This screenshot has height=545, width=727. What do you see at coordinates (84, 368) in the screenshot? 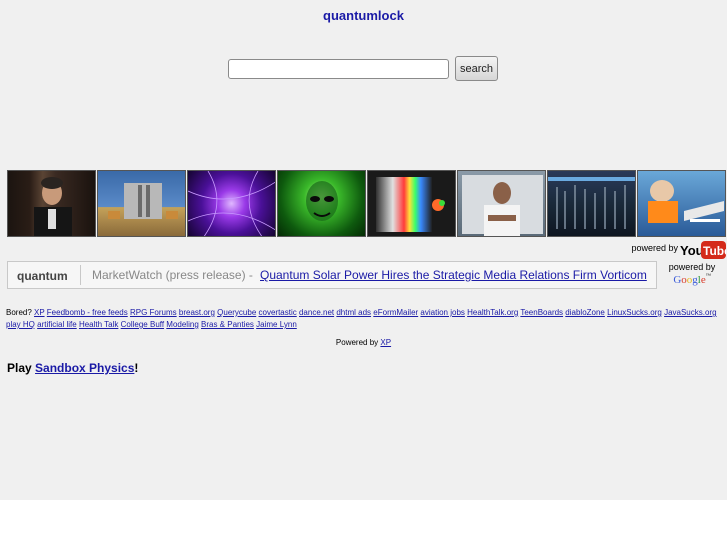
I see `sandbox-physics-link: Sandbox Physics` at bounding box center [84, 368].